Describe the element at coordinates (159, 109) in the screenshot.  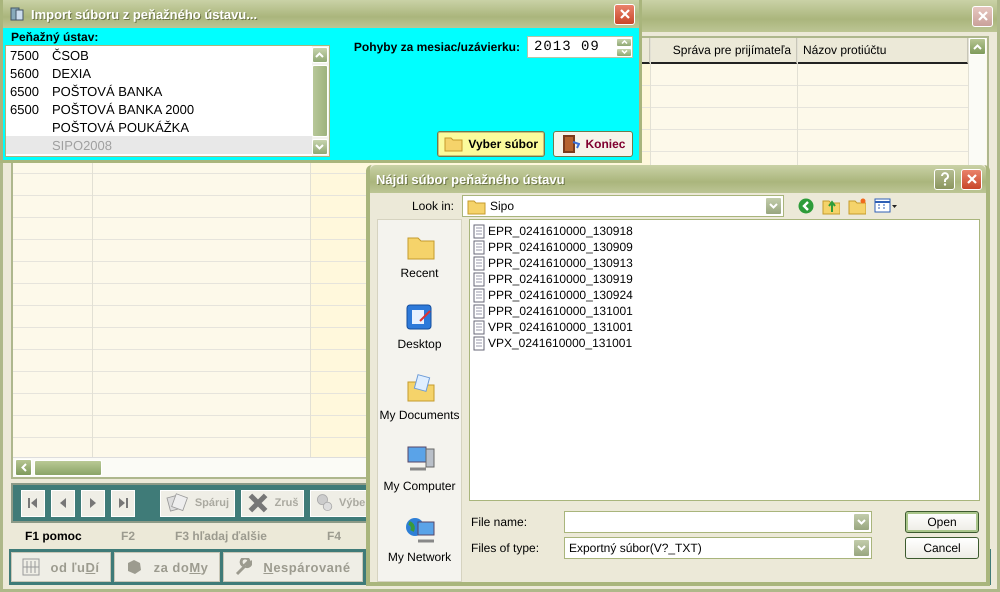
I see `list-item: 6500 POŠTOVÁ BANKA 2000` at that location.